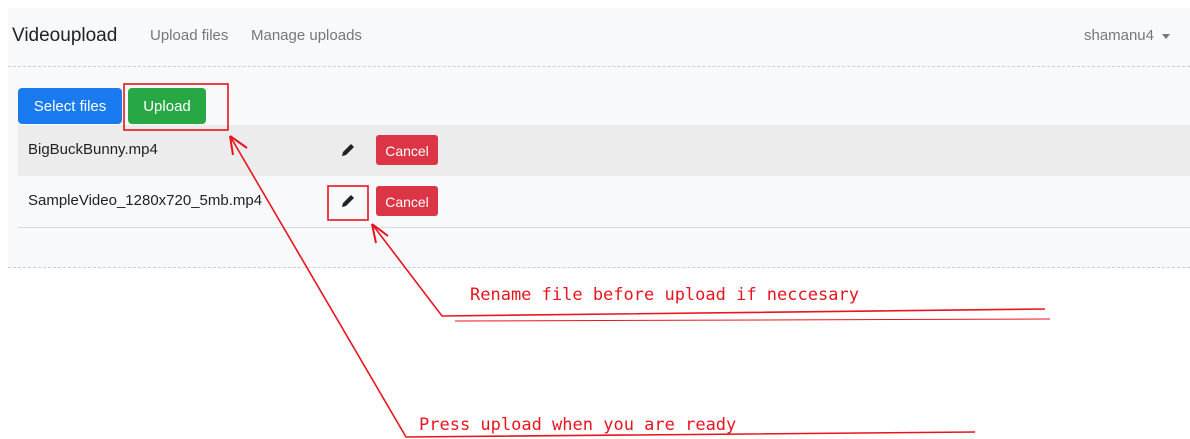 The height and width of the screenshot is (439, 1190). Describe the element at coordinates (306, 36) in the screenshot. I see `nav-manage-uploads: Manage uploads` at that location.